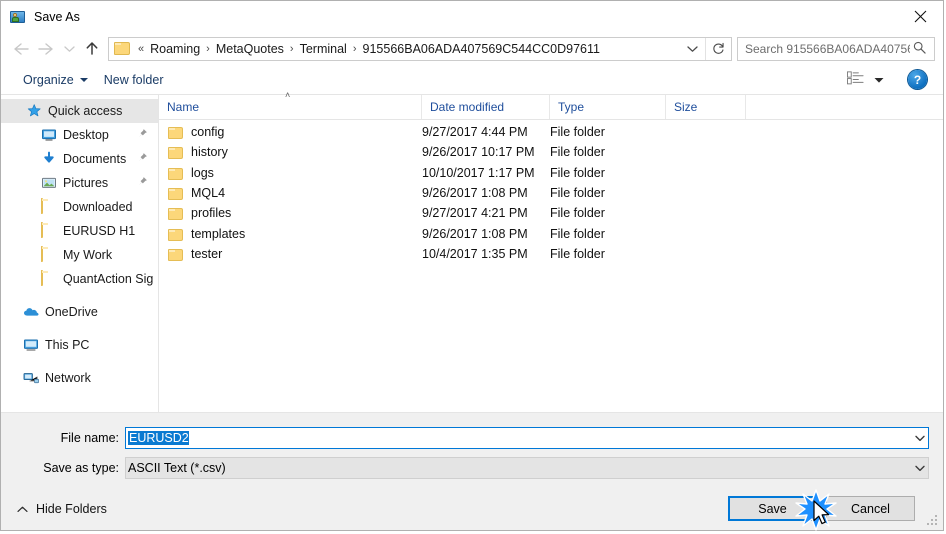 The width and height of the screenshot is (946, 534). What do you see at coordinates (920, 16) in the screenshot?
I see `close-icon` at bounding box center [920, 16].